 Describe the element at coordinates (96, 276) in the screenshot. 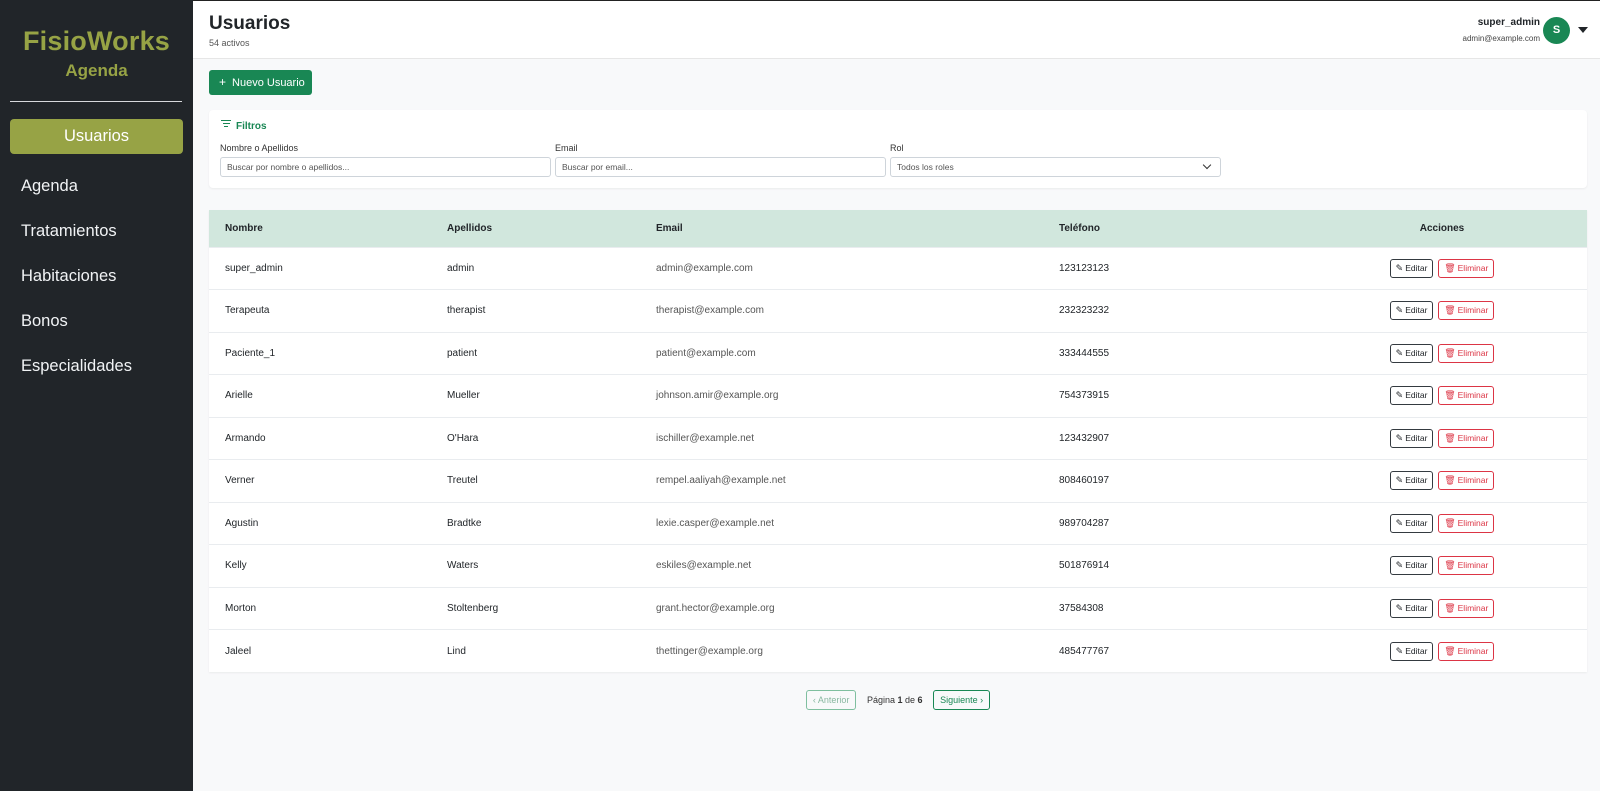

I see `sidebar-item-habitaciones: Habitaciones` at that location.